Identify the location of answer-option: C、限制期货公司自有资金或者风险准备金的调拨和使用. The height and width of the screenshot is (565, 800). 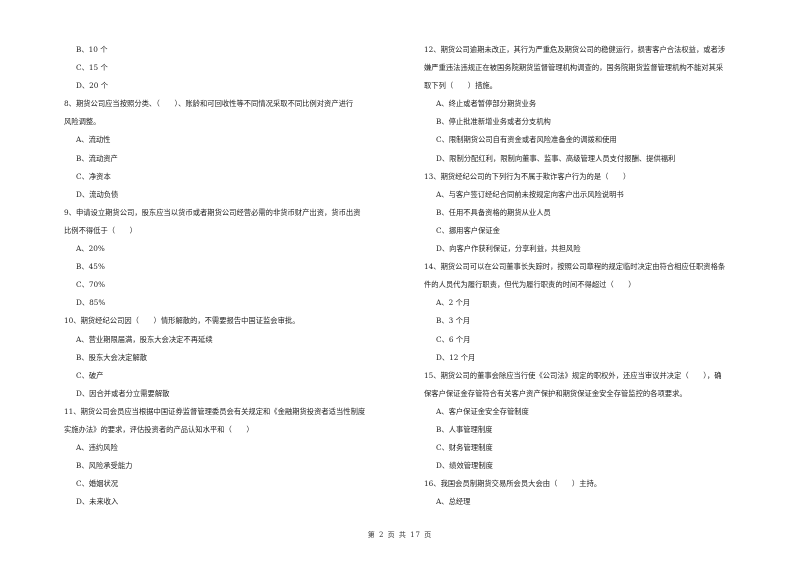
(526, 140).